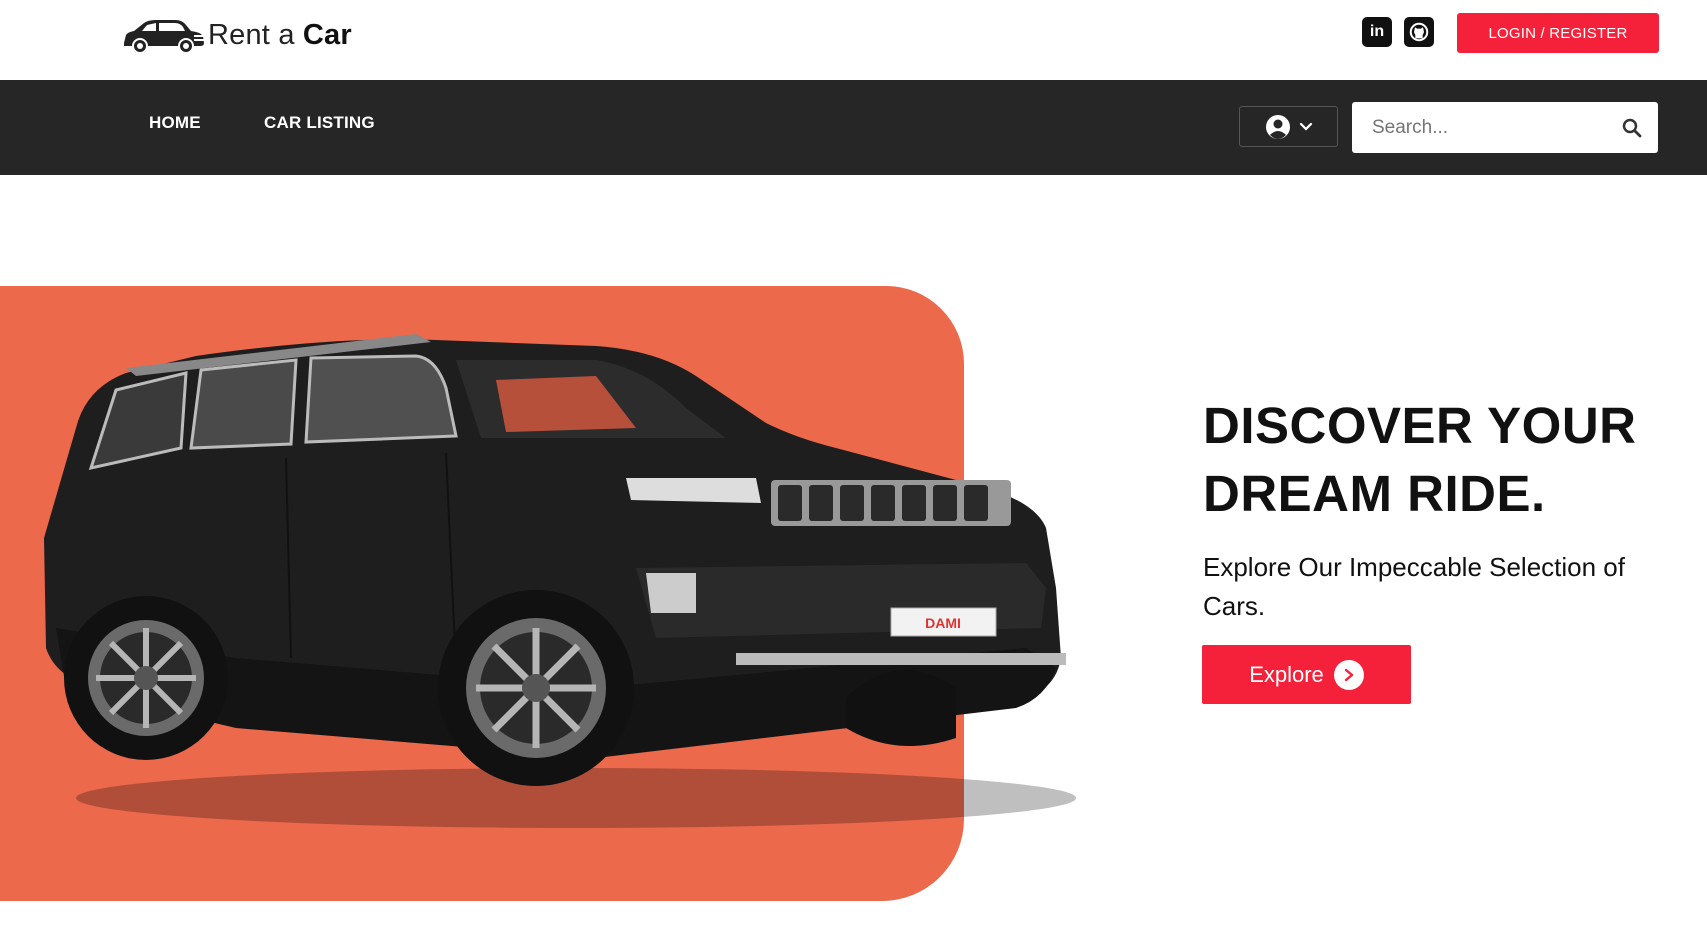 Image resolution: width=1707 pixels, height=937 pixels. What do you see at coordinates (164, 37) in the screenshot?
I see `car-logo-icon` at bounding box center [164, 37].